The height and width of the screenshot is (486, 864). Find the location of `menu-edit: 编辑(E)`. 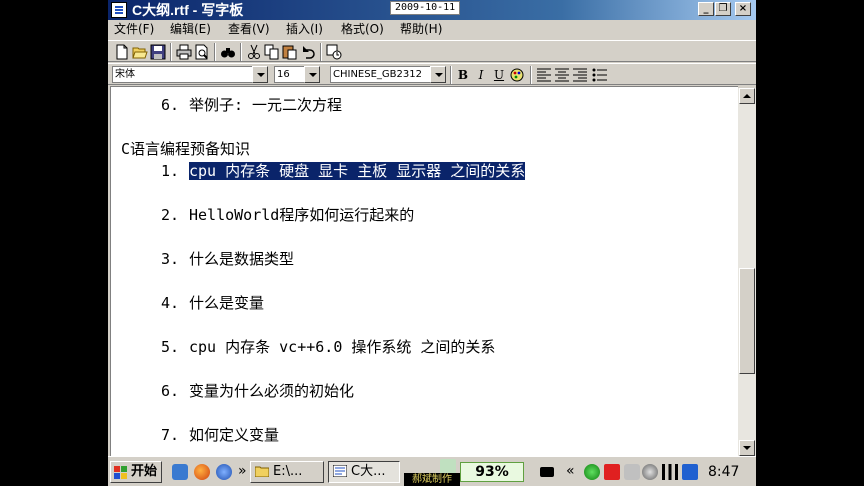

menu-edit: 编辑(E) is located at coordinates (190, 29).